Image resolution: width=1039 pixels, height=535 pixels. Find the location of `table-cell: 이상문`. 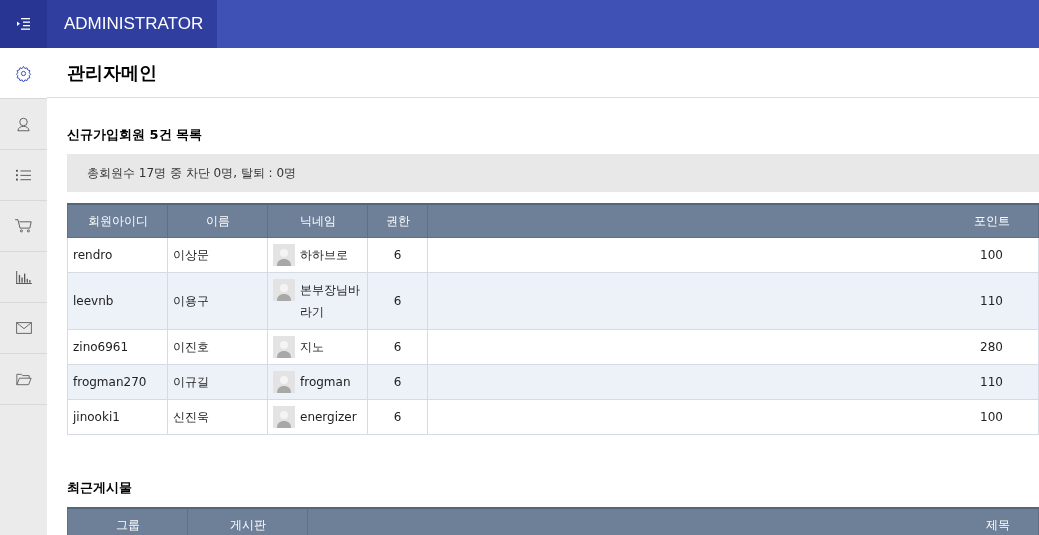

table-cell: 이상문 is located at coordinates (217, 255).